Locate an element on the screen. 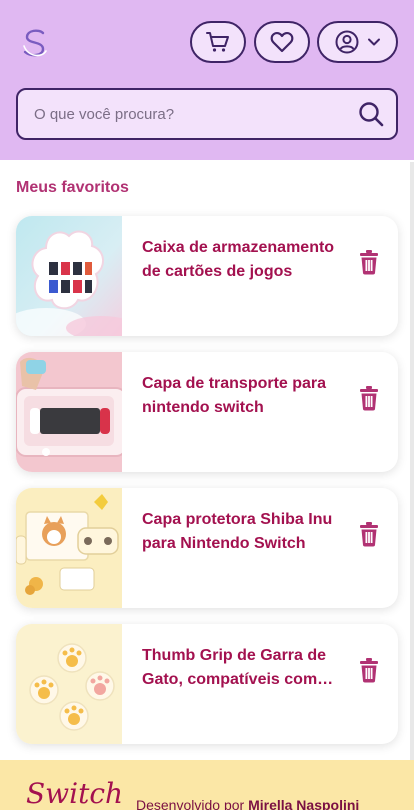 This screenshot has height=810, width=414. favorite-item-title: Capa de transporte para nintendo switch is located at coordinates (242, 396).